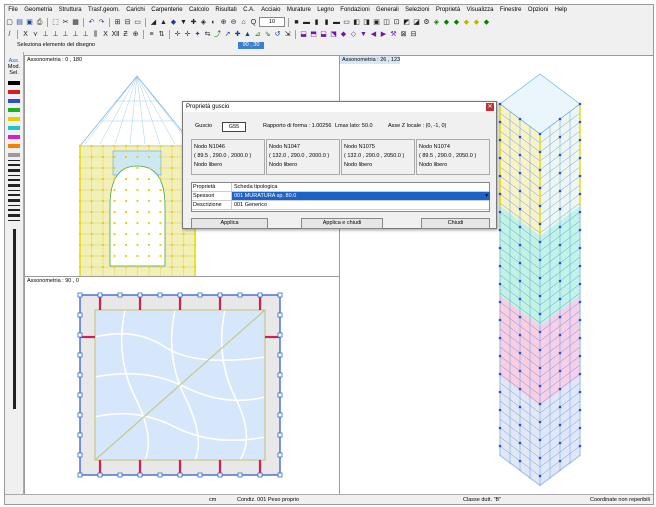  I want to click on xy-icon: Ⅻ, so click(115, 34).